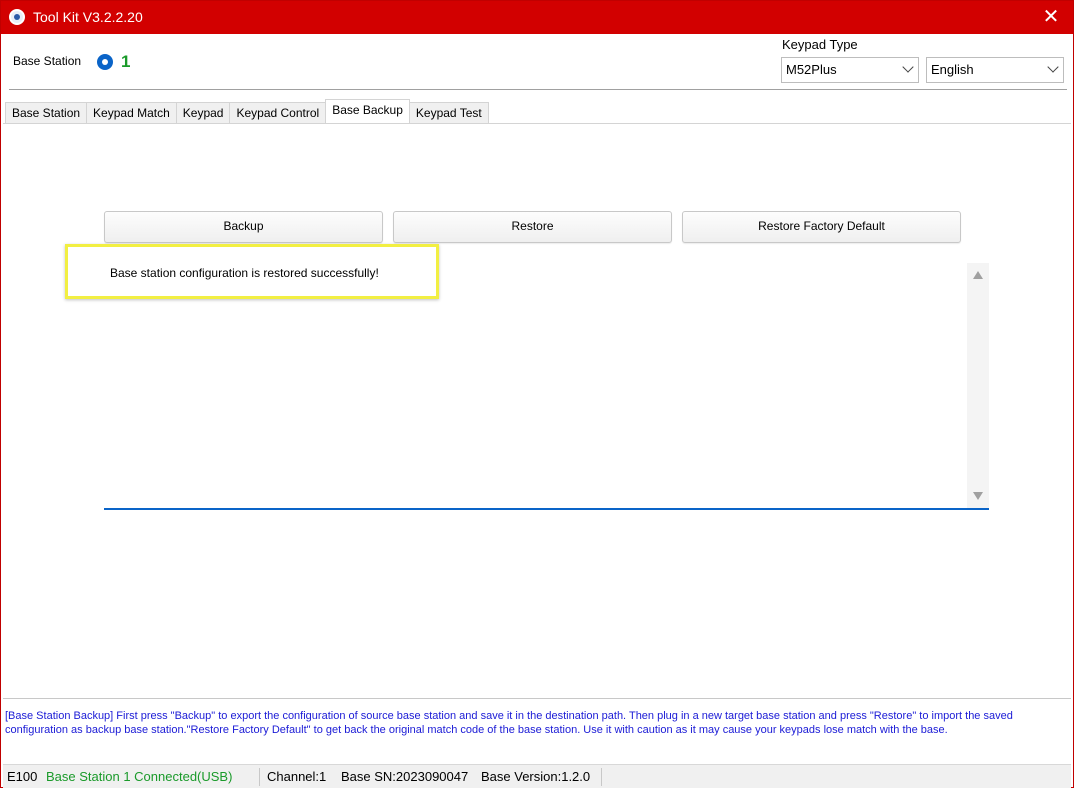 This screenshot has height=788, width=1074. Describe the element at coordinates (131, 113) in the screenshot. I see `tab-keypad-match: Keypad Match` at that location.